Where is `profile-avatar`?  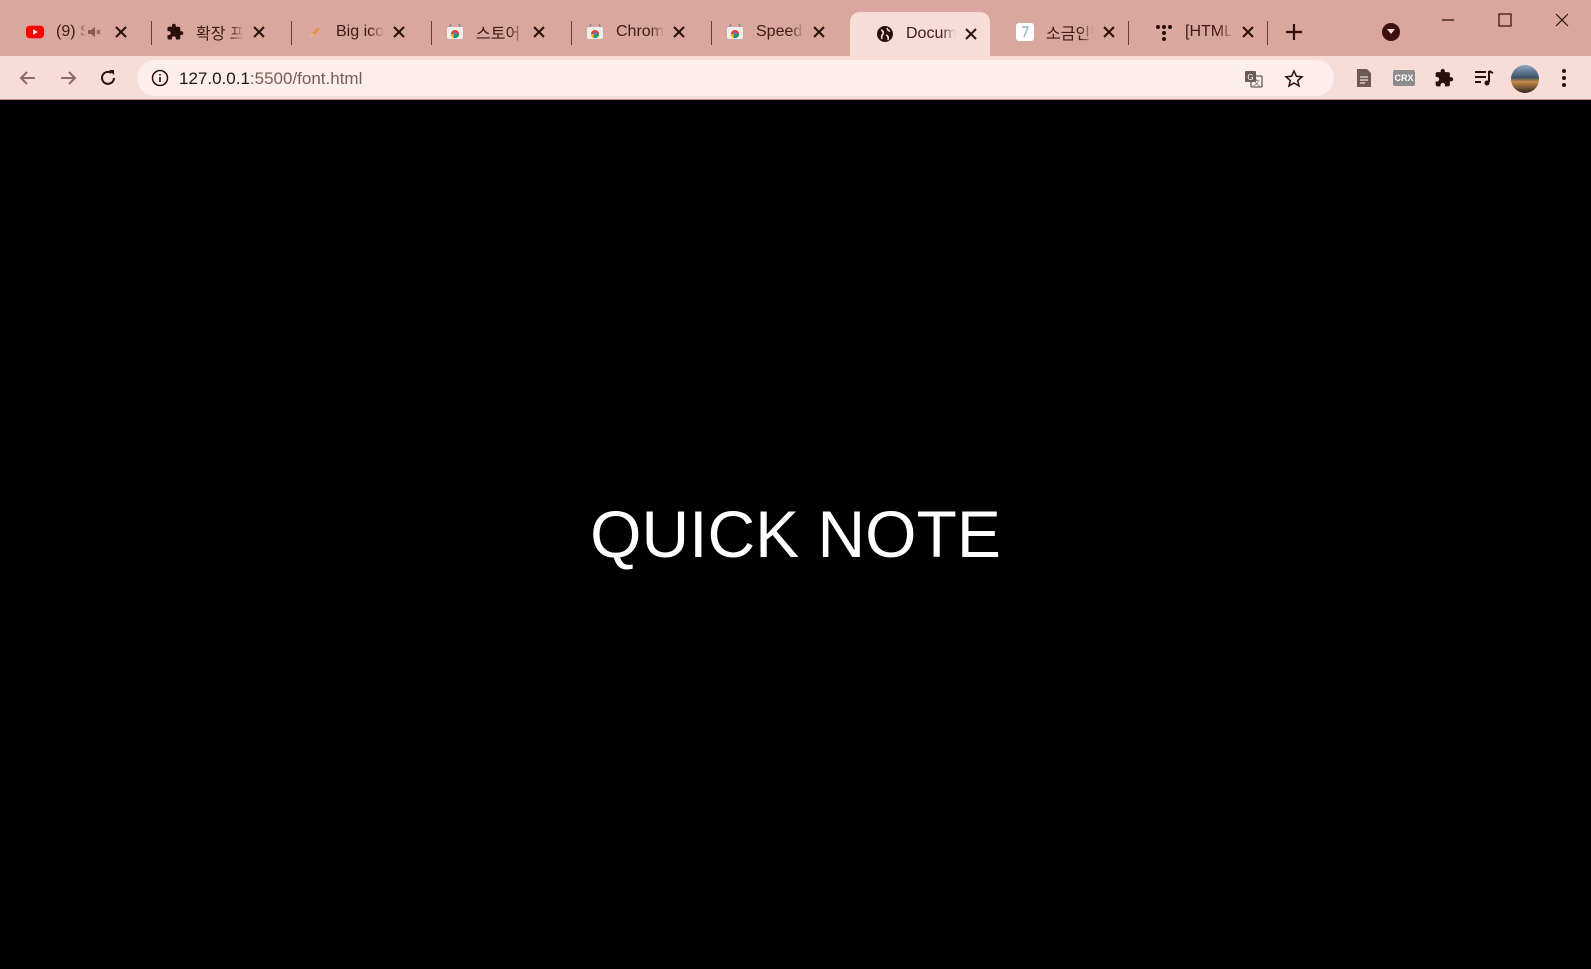
profile-avatar is located at coordinates (1525, 79).